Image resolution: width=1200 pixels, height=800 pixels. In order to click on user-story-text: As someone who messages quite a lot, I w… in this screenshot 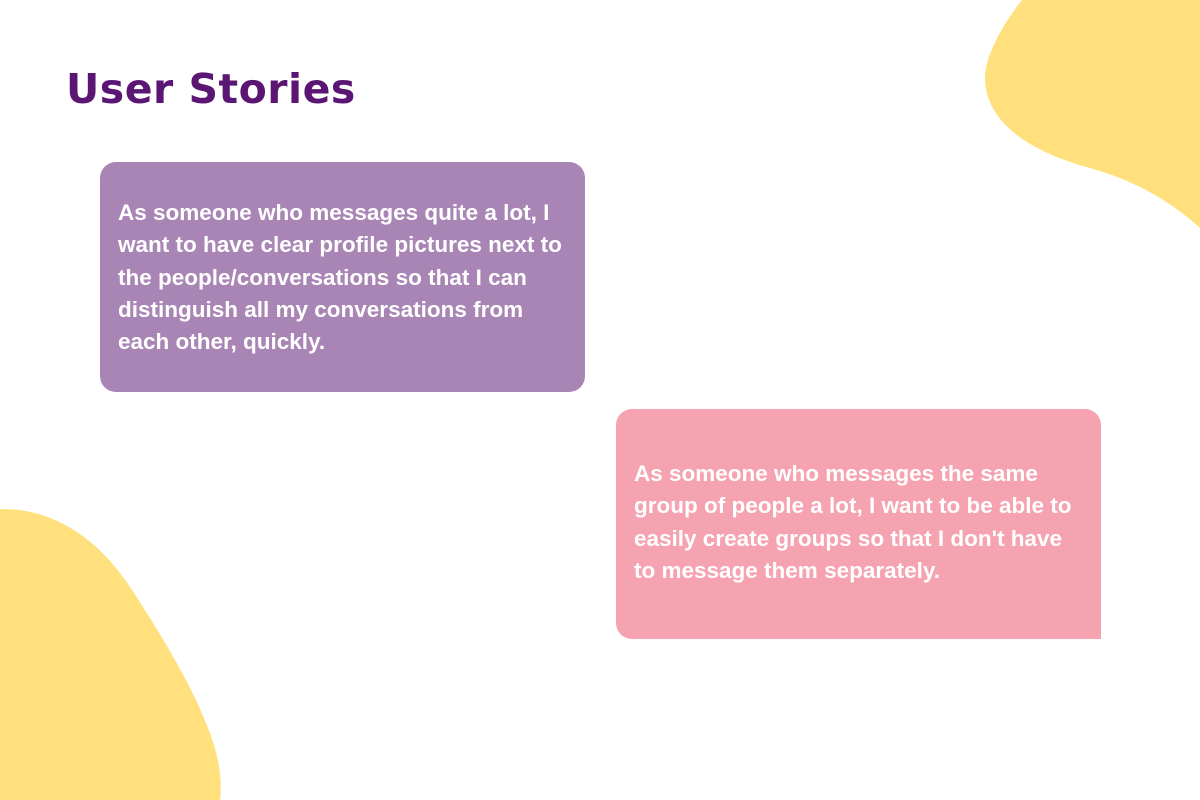, I will do `click(340, 277)`.